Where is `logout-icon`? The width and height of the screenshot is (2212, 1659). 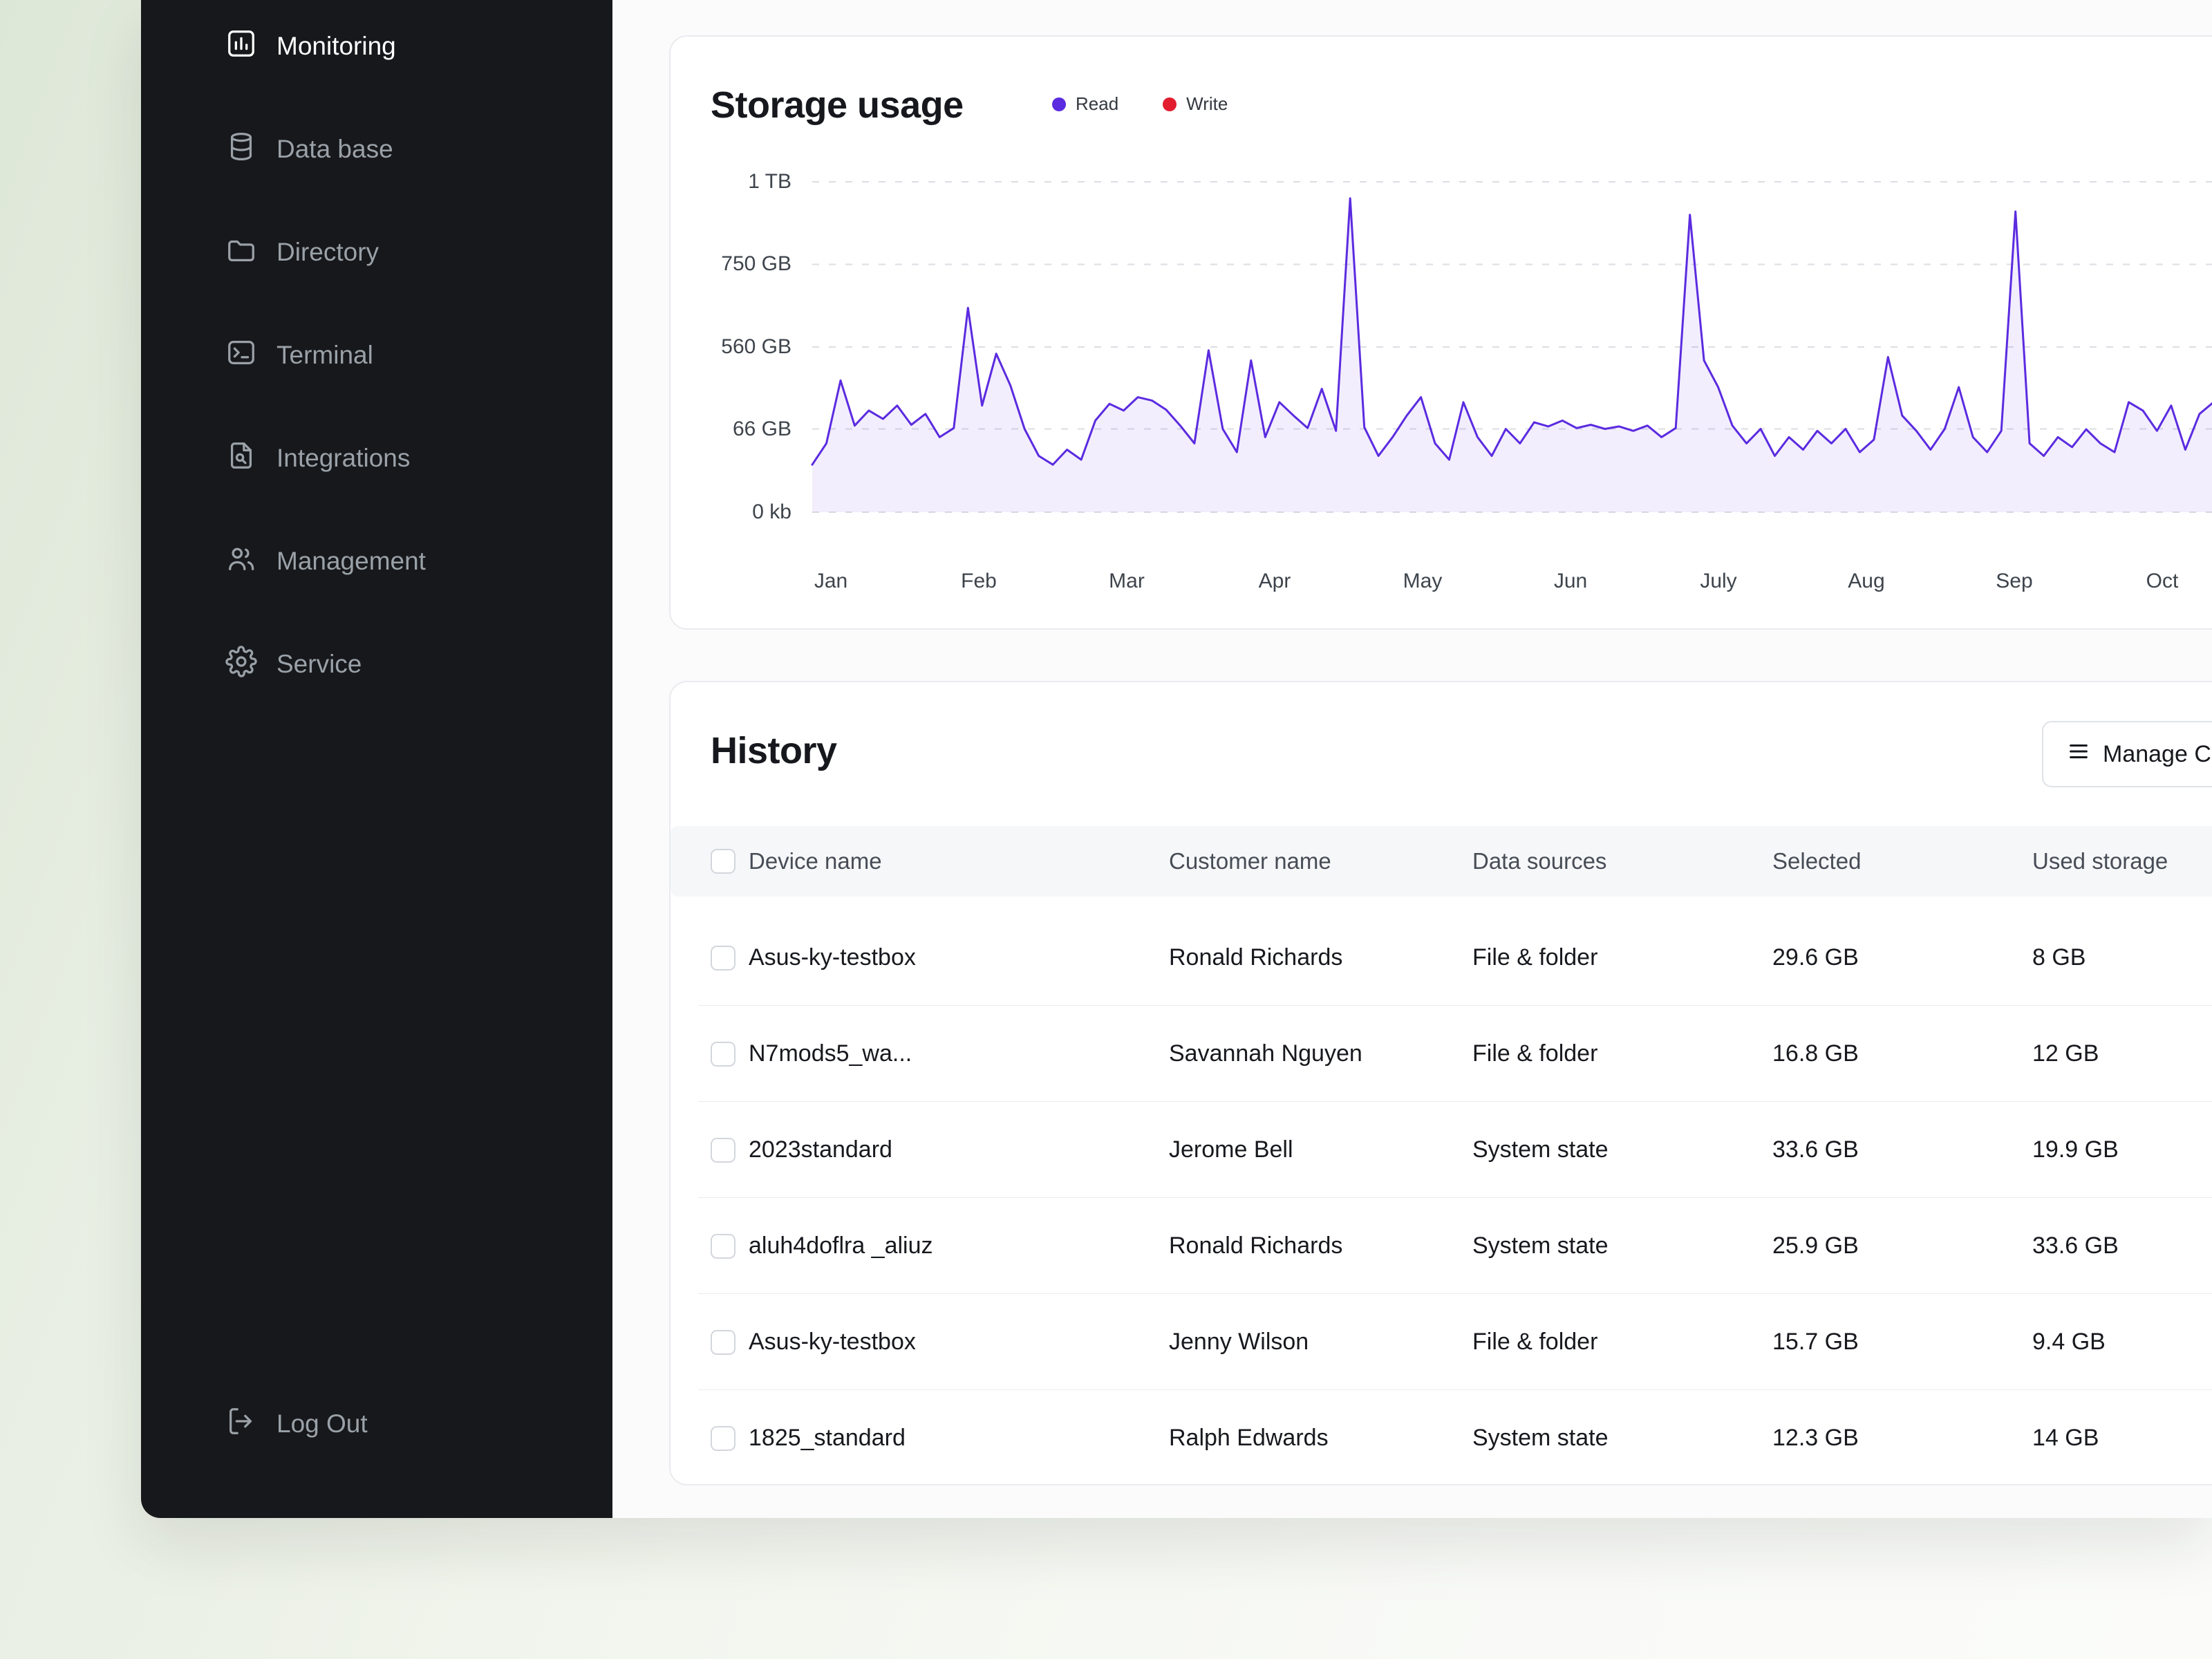 logout-icon is located at coordinates (241, 1424).